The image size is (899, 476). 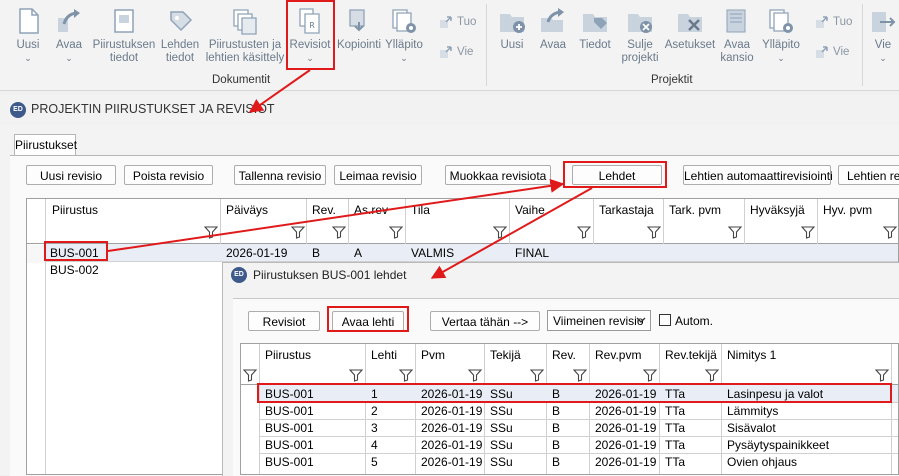 What do you see at coordinates (336, 215) in the screenshot?
I see `arrow-lehdet` at bounding box center [336, 215].